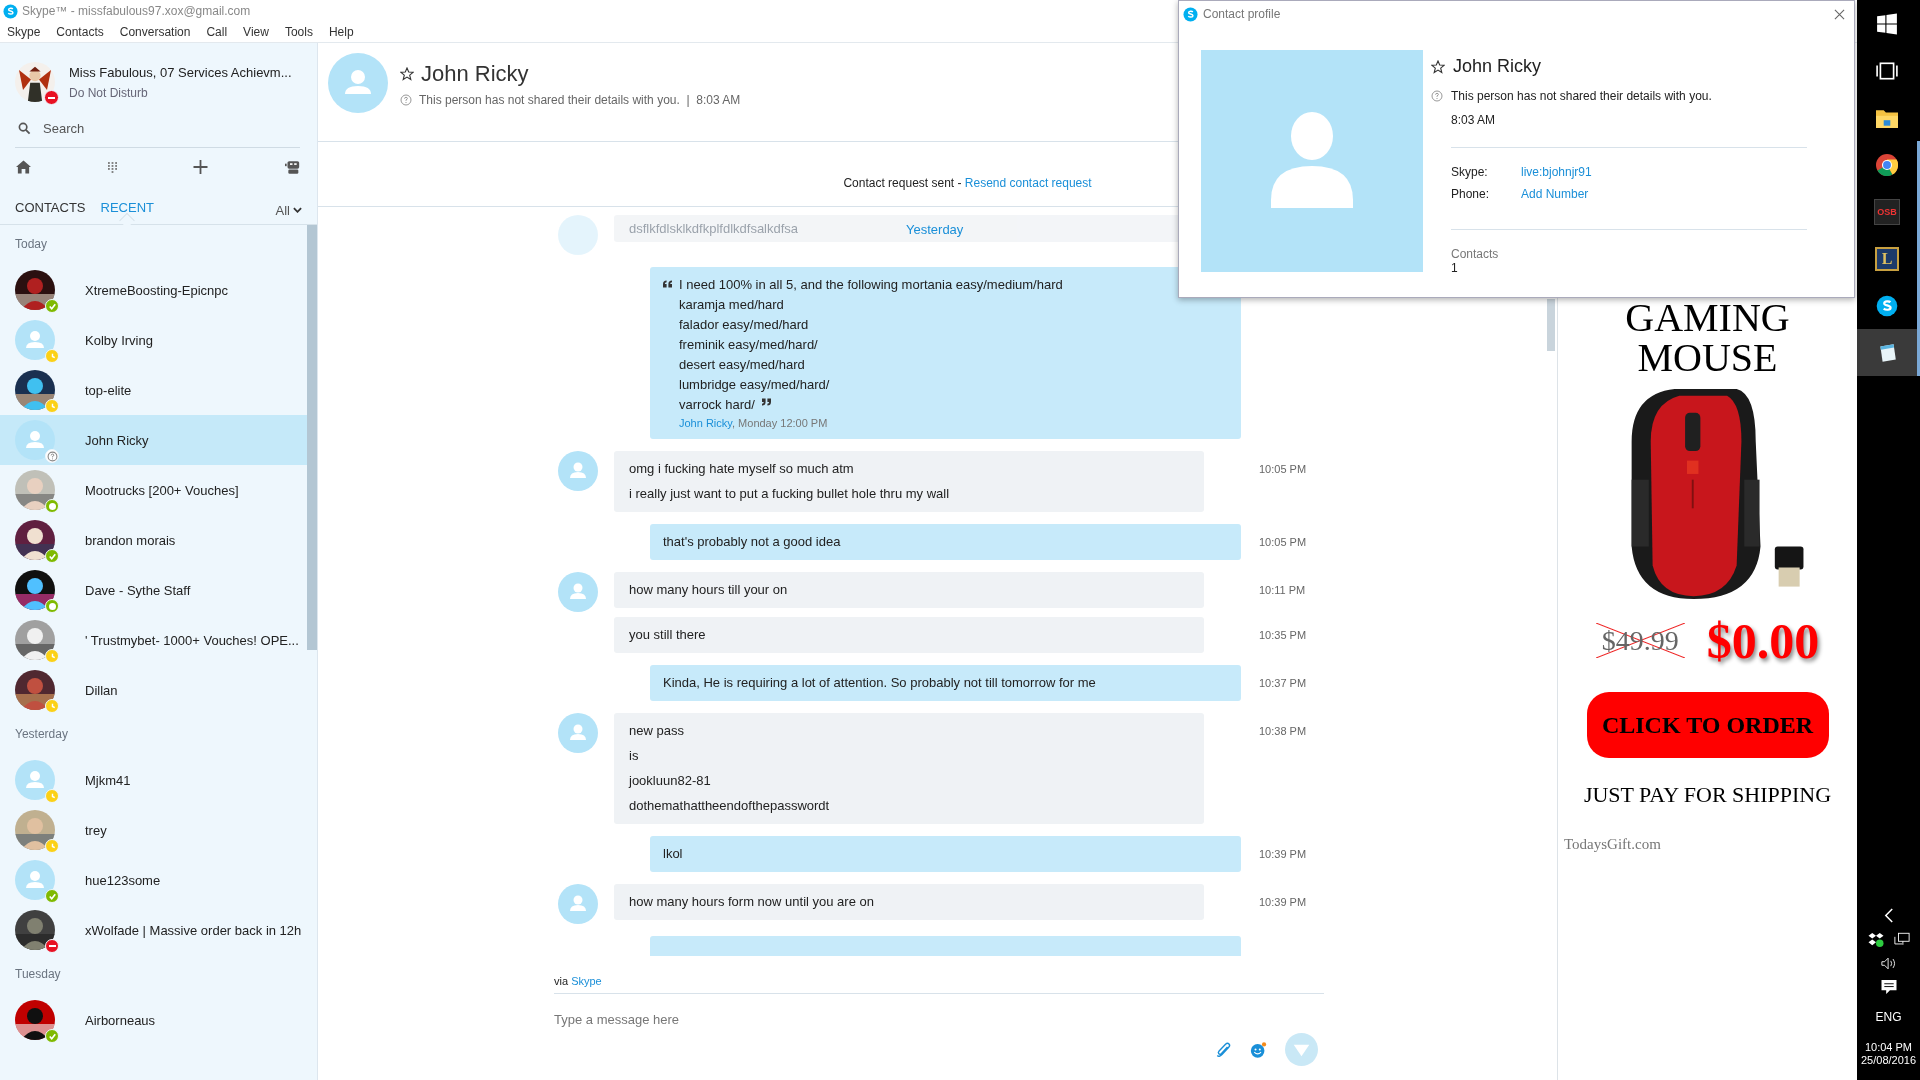 The height and width of the screenshot is (1080, 1920). What do you see at coordinates (1888, 352) in the screenshot?
I see `taskbar-button` at bounding box center [1888, 352].